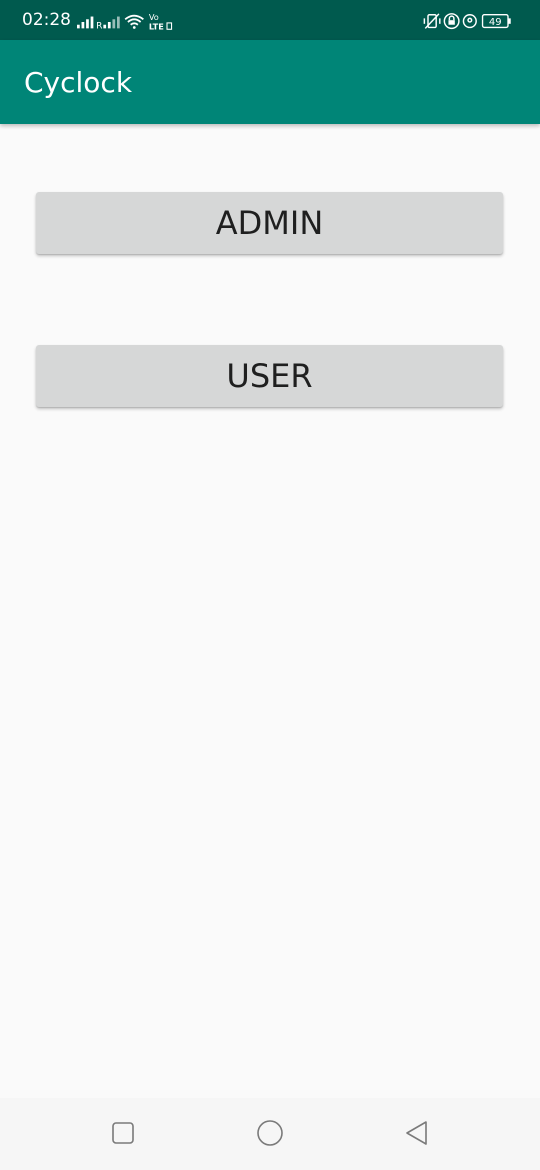  I want to click on status-right-icons: 49, so click(467, 21).